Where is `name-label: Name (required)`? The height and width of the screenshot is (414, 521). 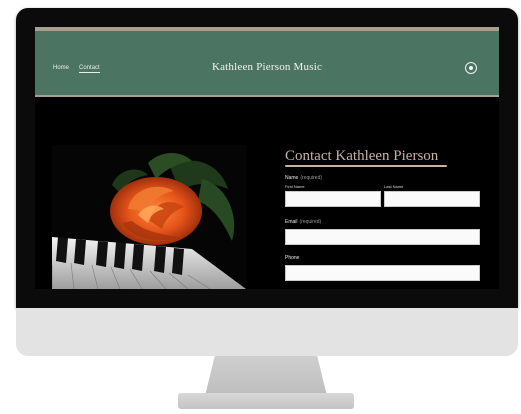 name-label: Name (required) is located at coordinates (303, 178).